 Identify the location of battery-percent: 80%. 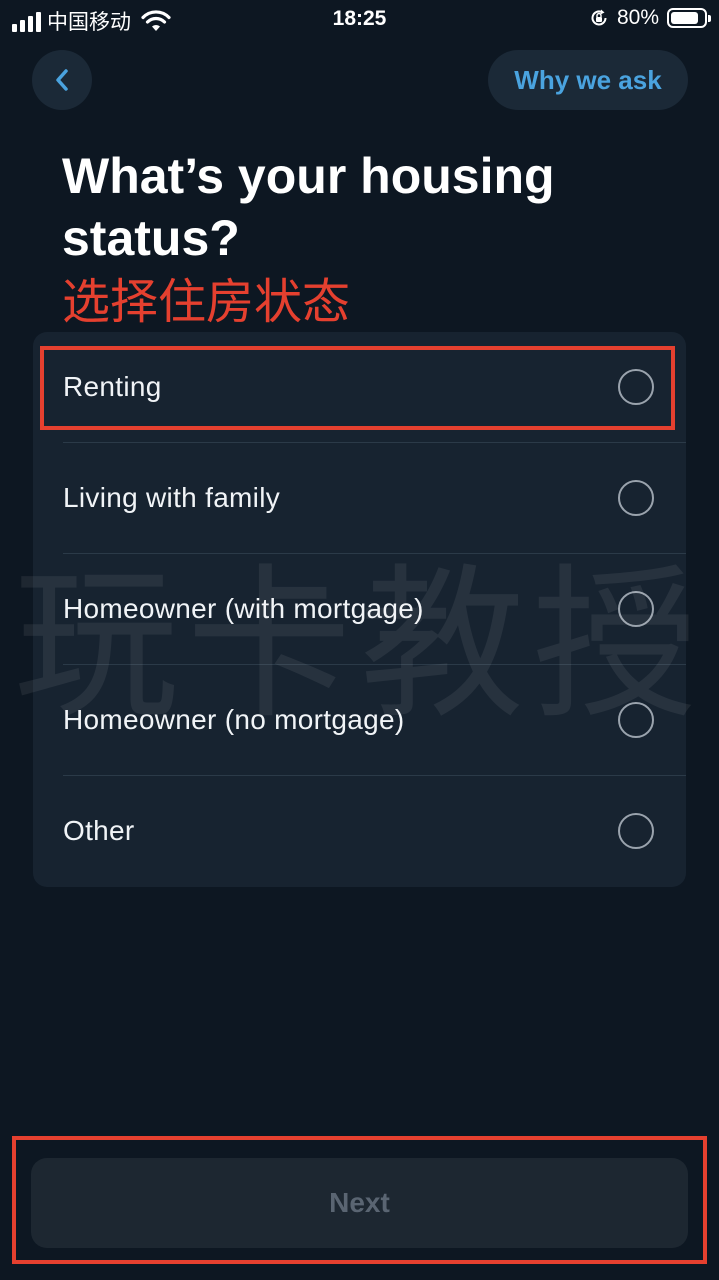
(637, 17).